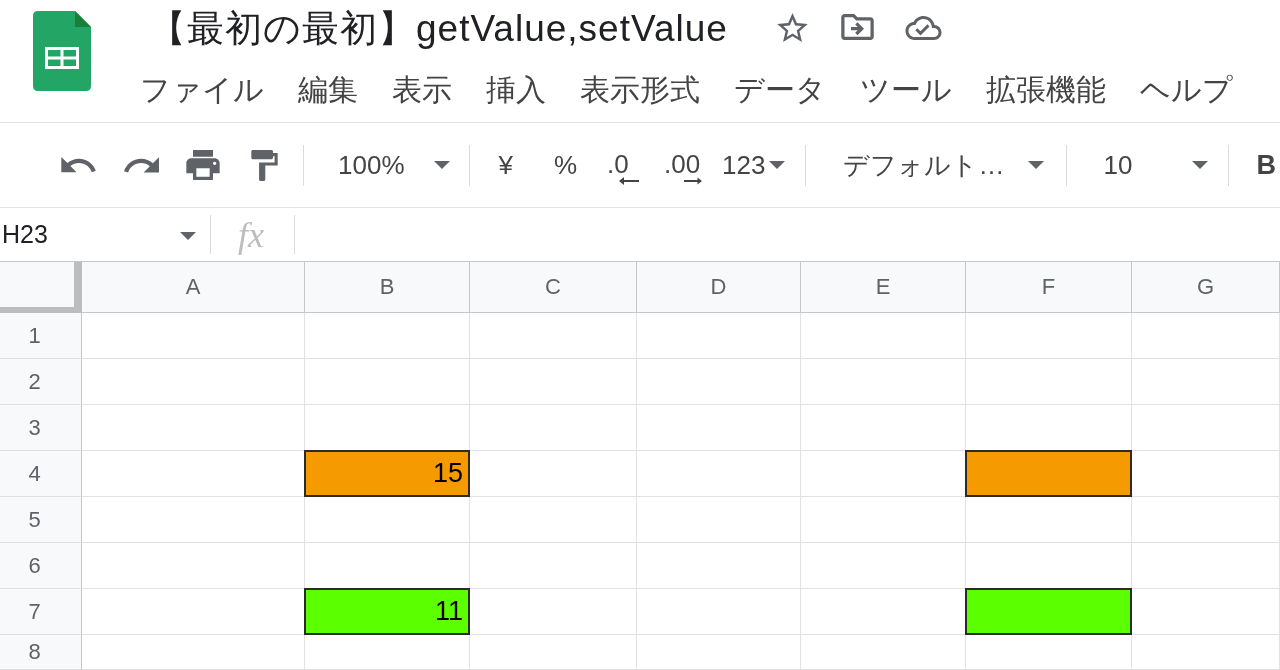  I want to click on spreadsheet-cell: 11, so click(387, 611).